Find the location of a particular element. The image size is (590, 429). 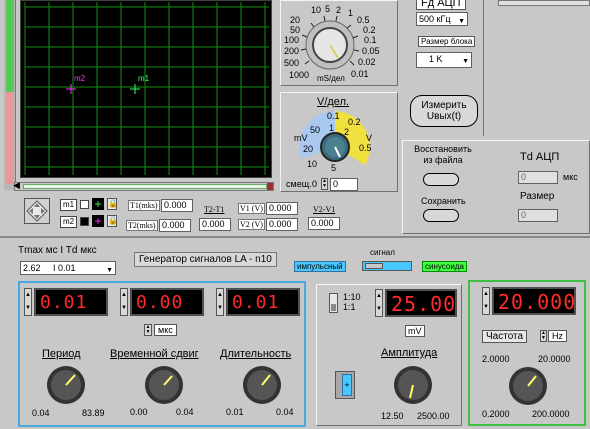

tmax-select: 2.62 I 0.01 ▼ is located at coordinates (68, 268).